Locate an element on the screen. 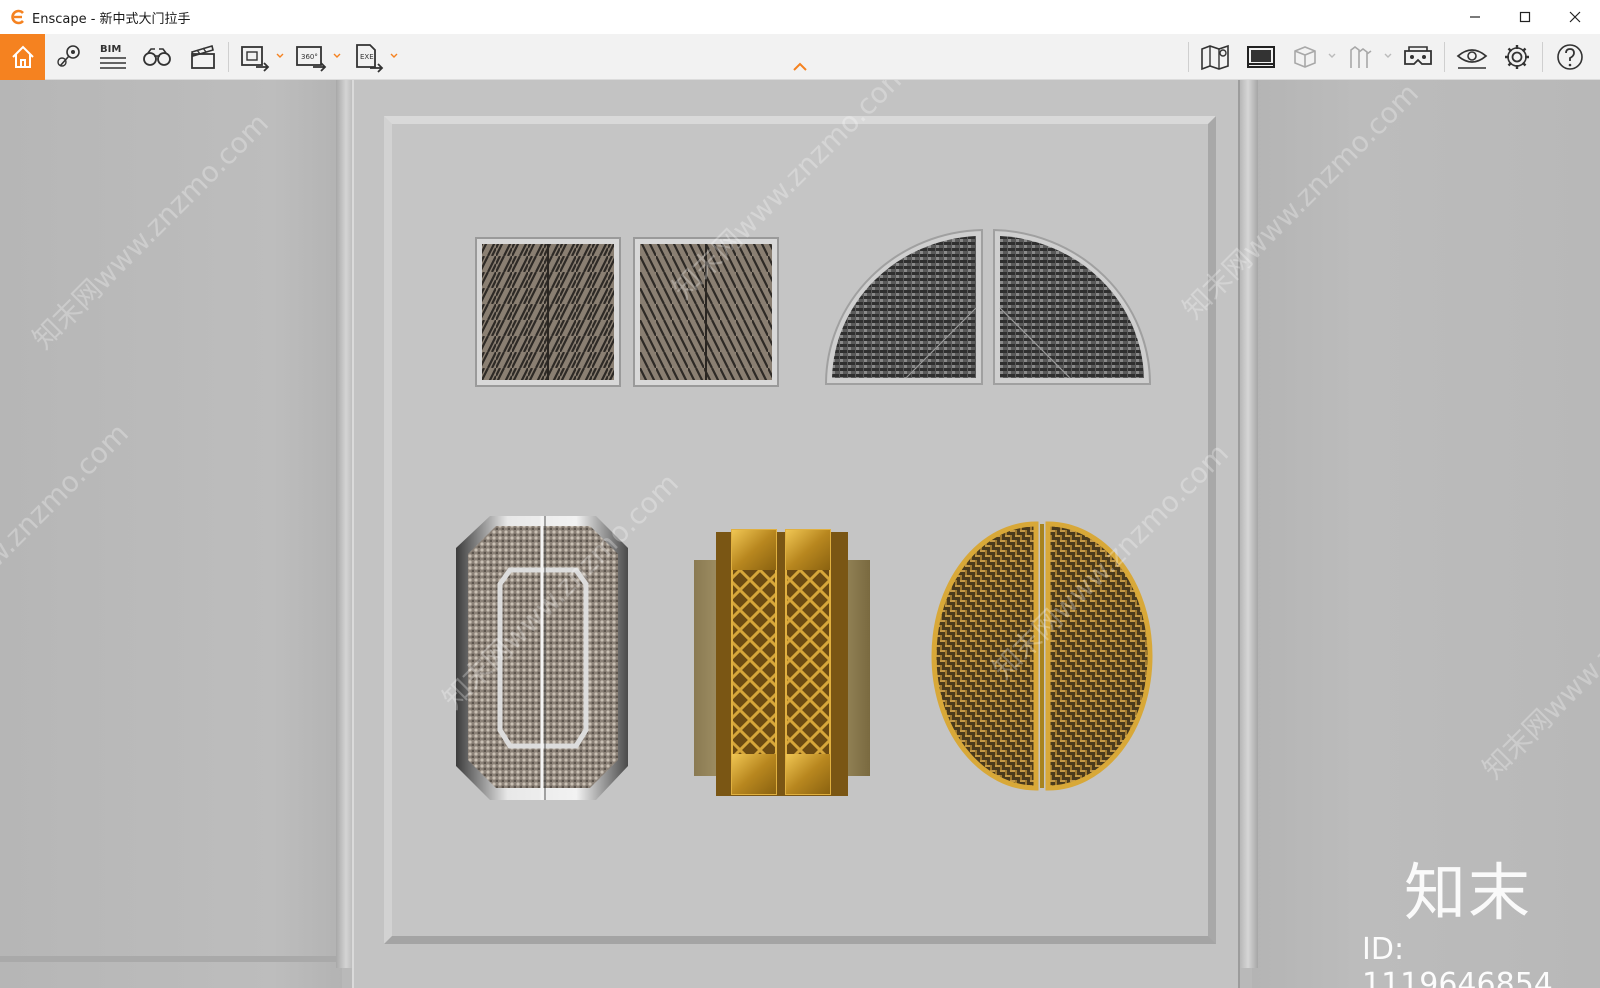 The height and width of the screenshot is (988, 1600). screenshot-button is located at coordinates (255, 57).